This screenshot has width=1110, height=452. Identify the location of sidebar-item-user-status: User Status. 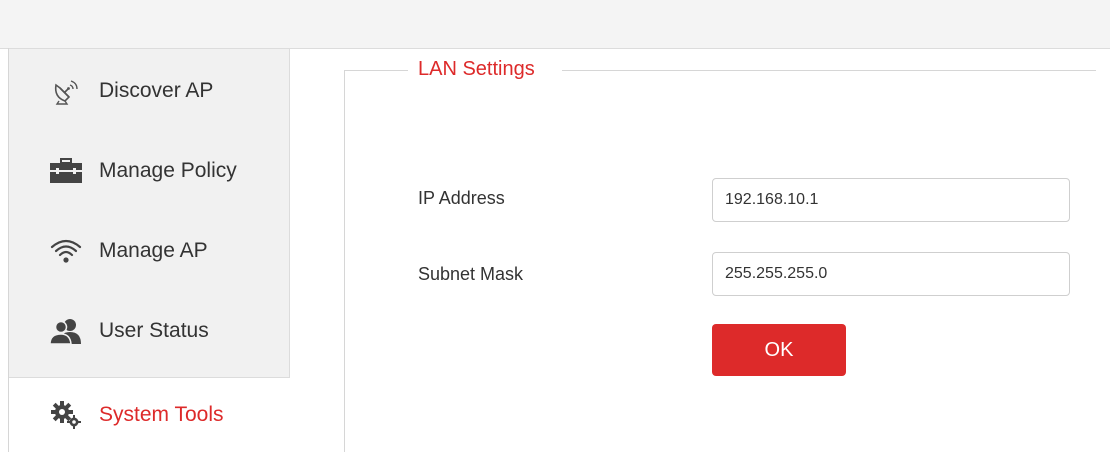
(149, 331).